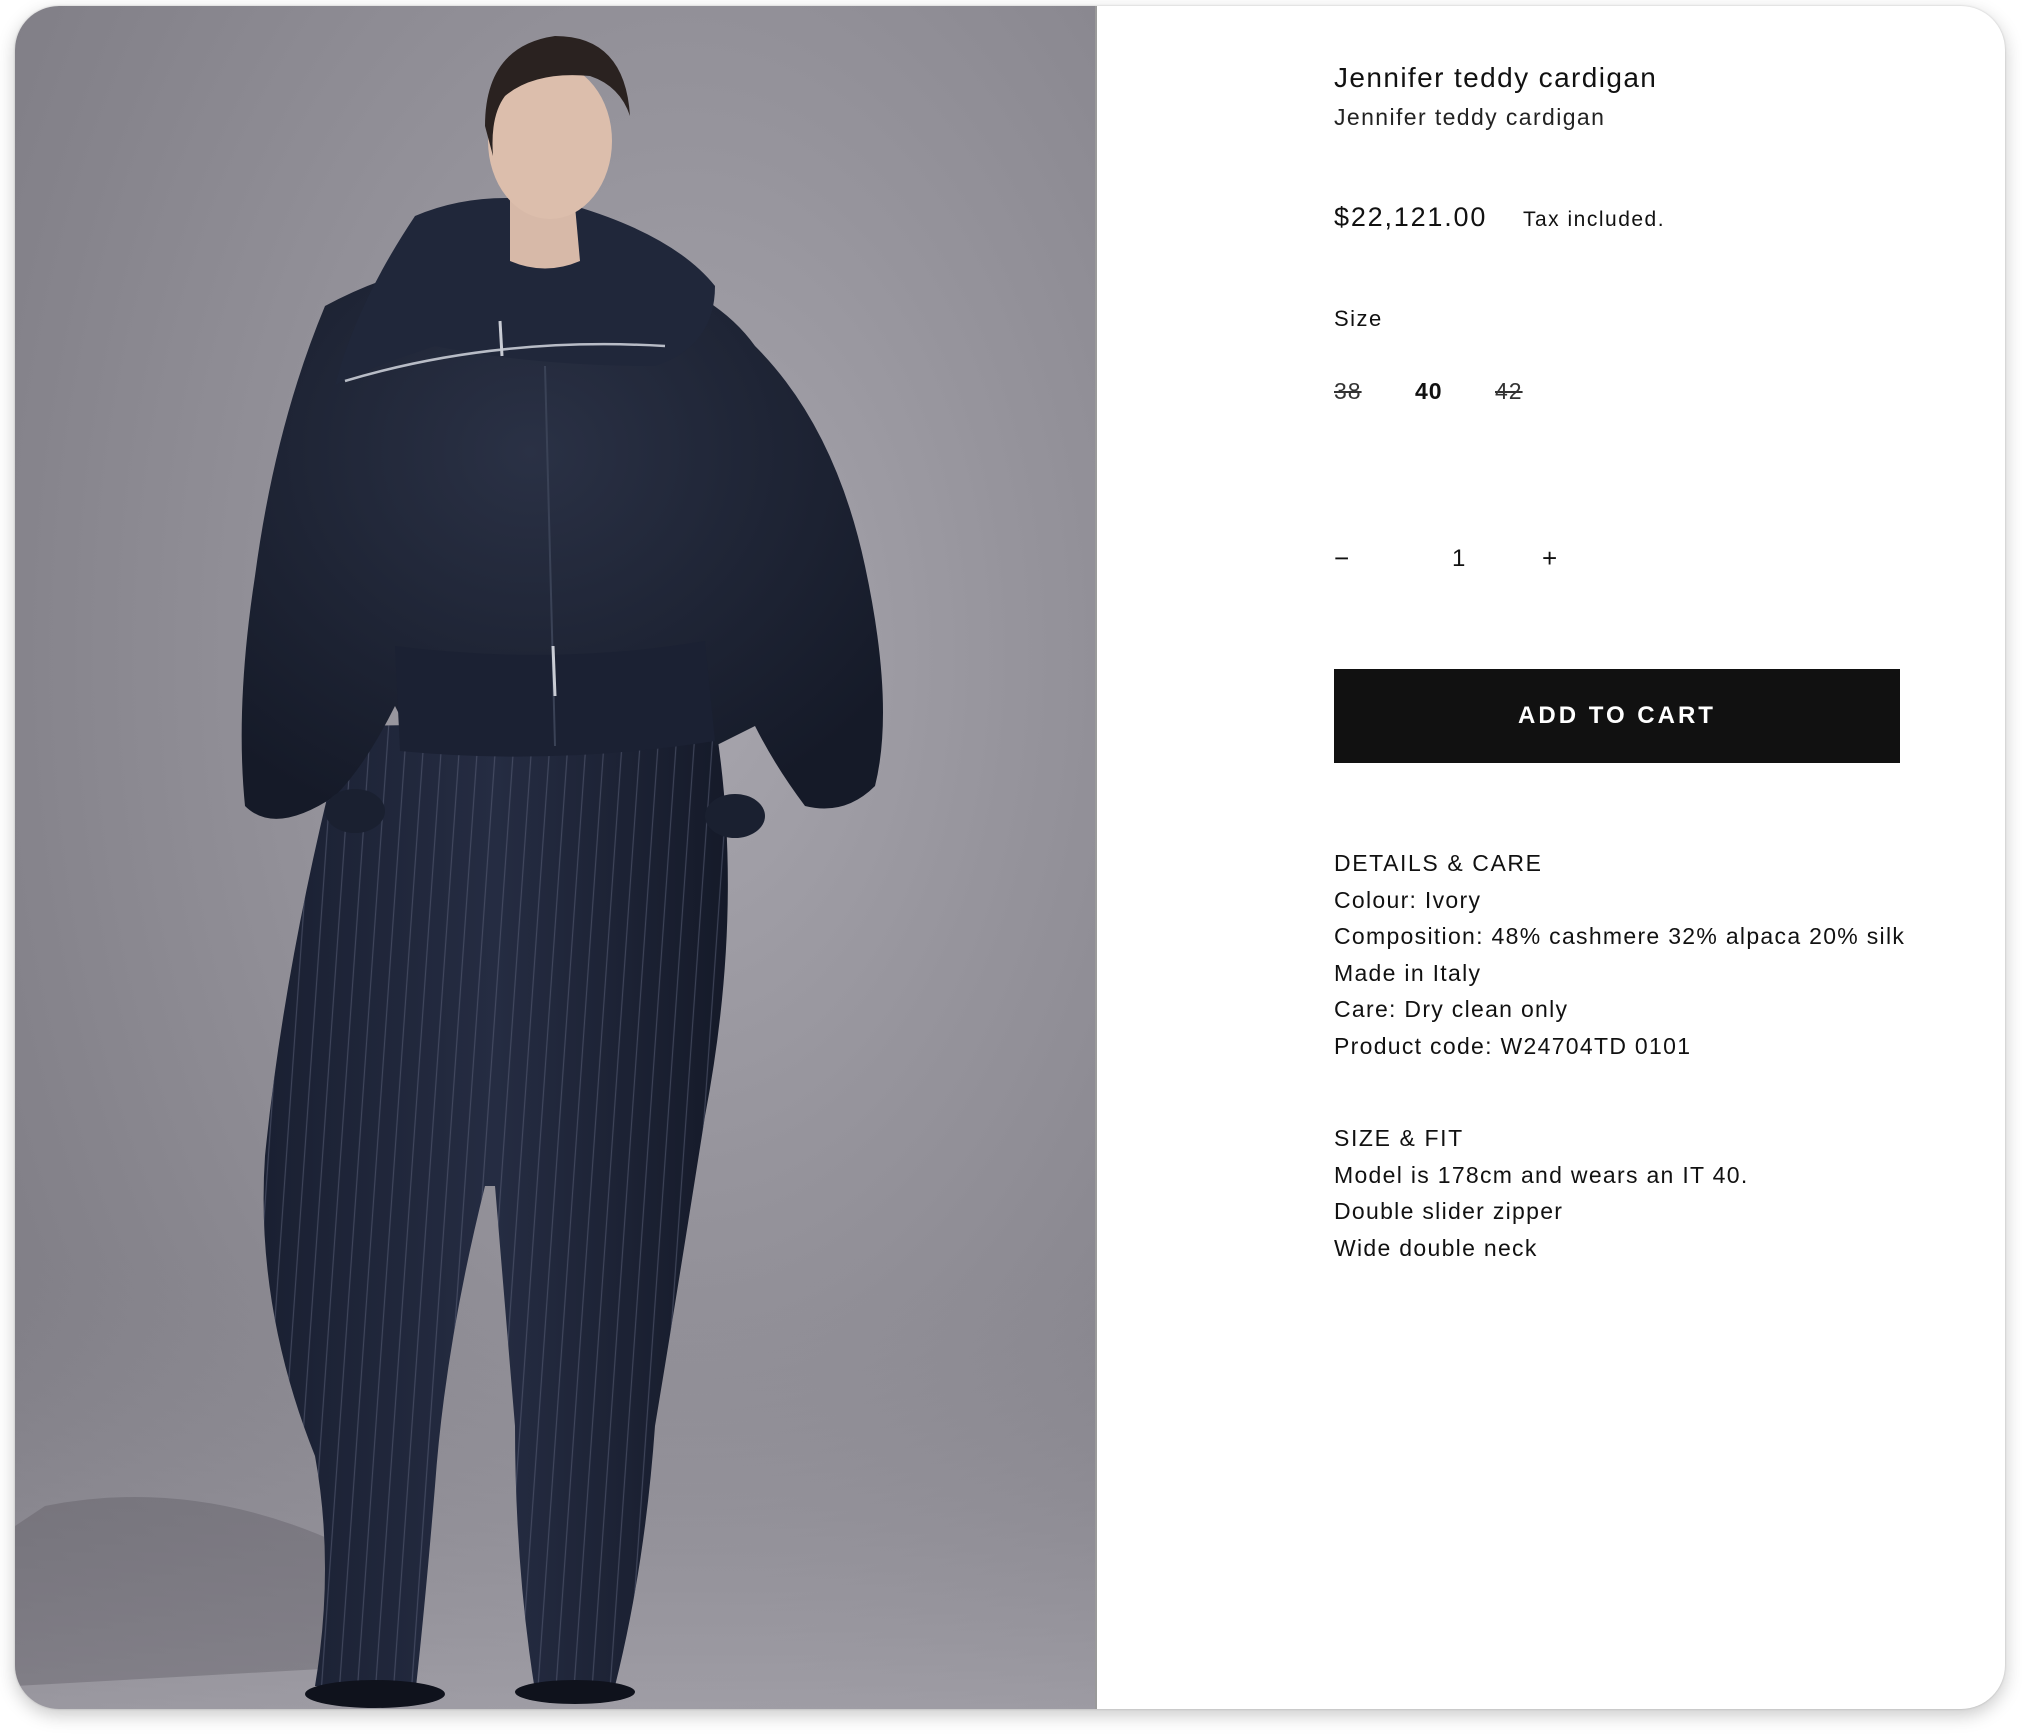 This screenshot has height=1735, width=2022. I want to click on size-fit-heading: SIZE & FIT, so click(1399, 1138).